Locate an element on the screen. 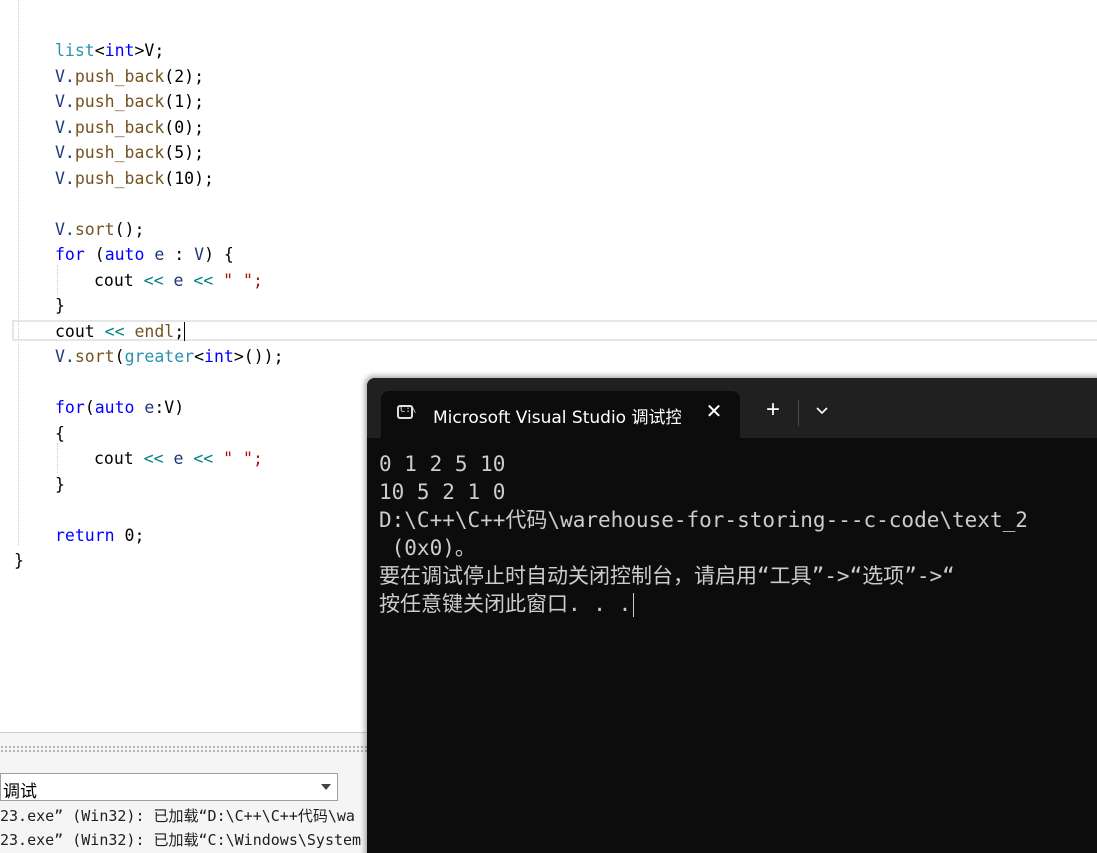 This screenshot has width=1097, height=853. output-source-select: 调试 is located at coordinates (169, 787).